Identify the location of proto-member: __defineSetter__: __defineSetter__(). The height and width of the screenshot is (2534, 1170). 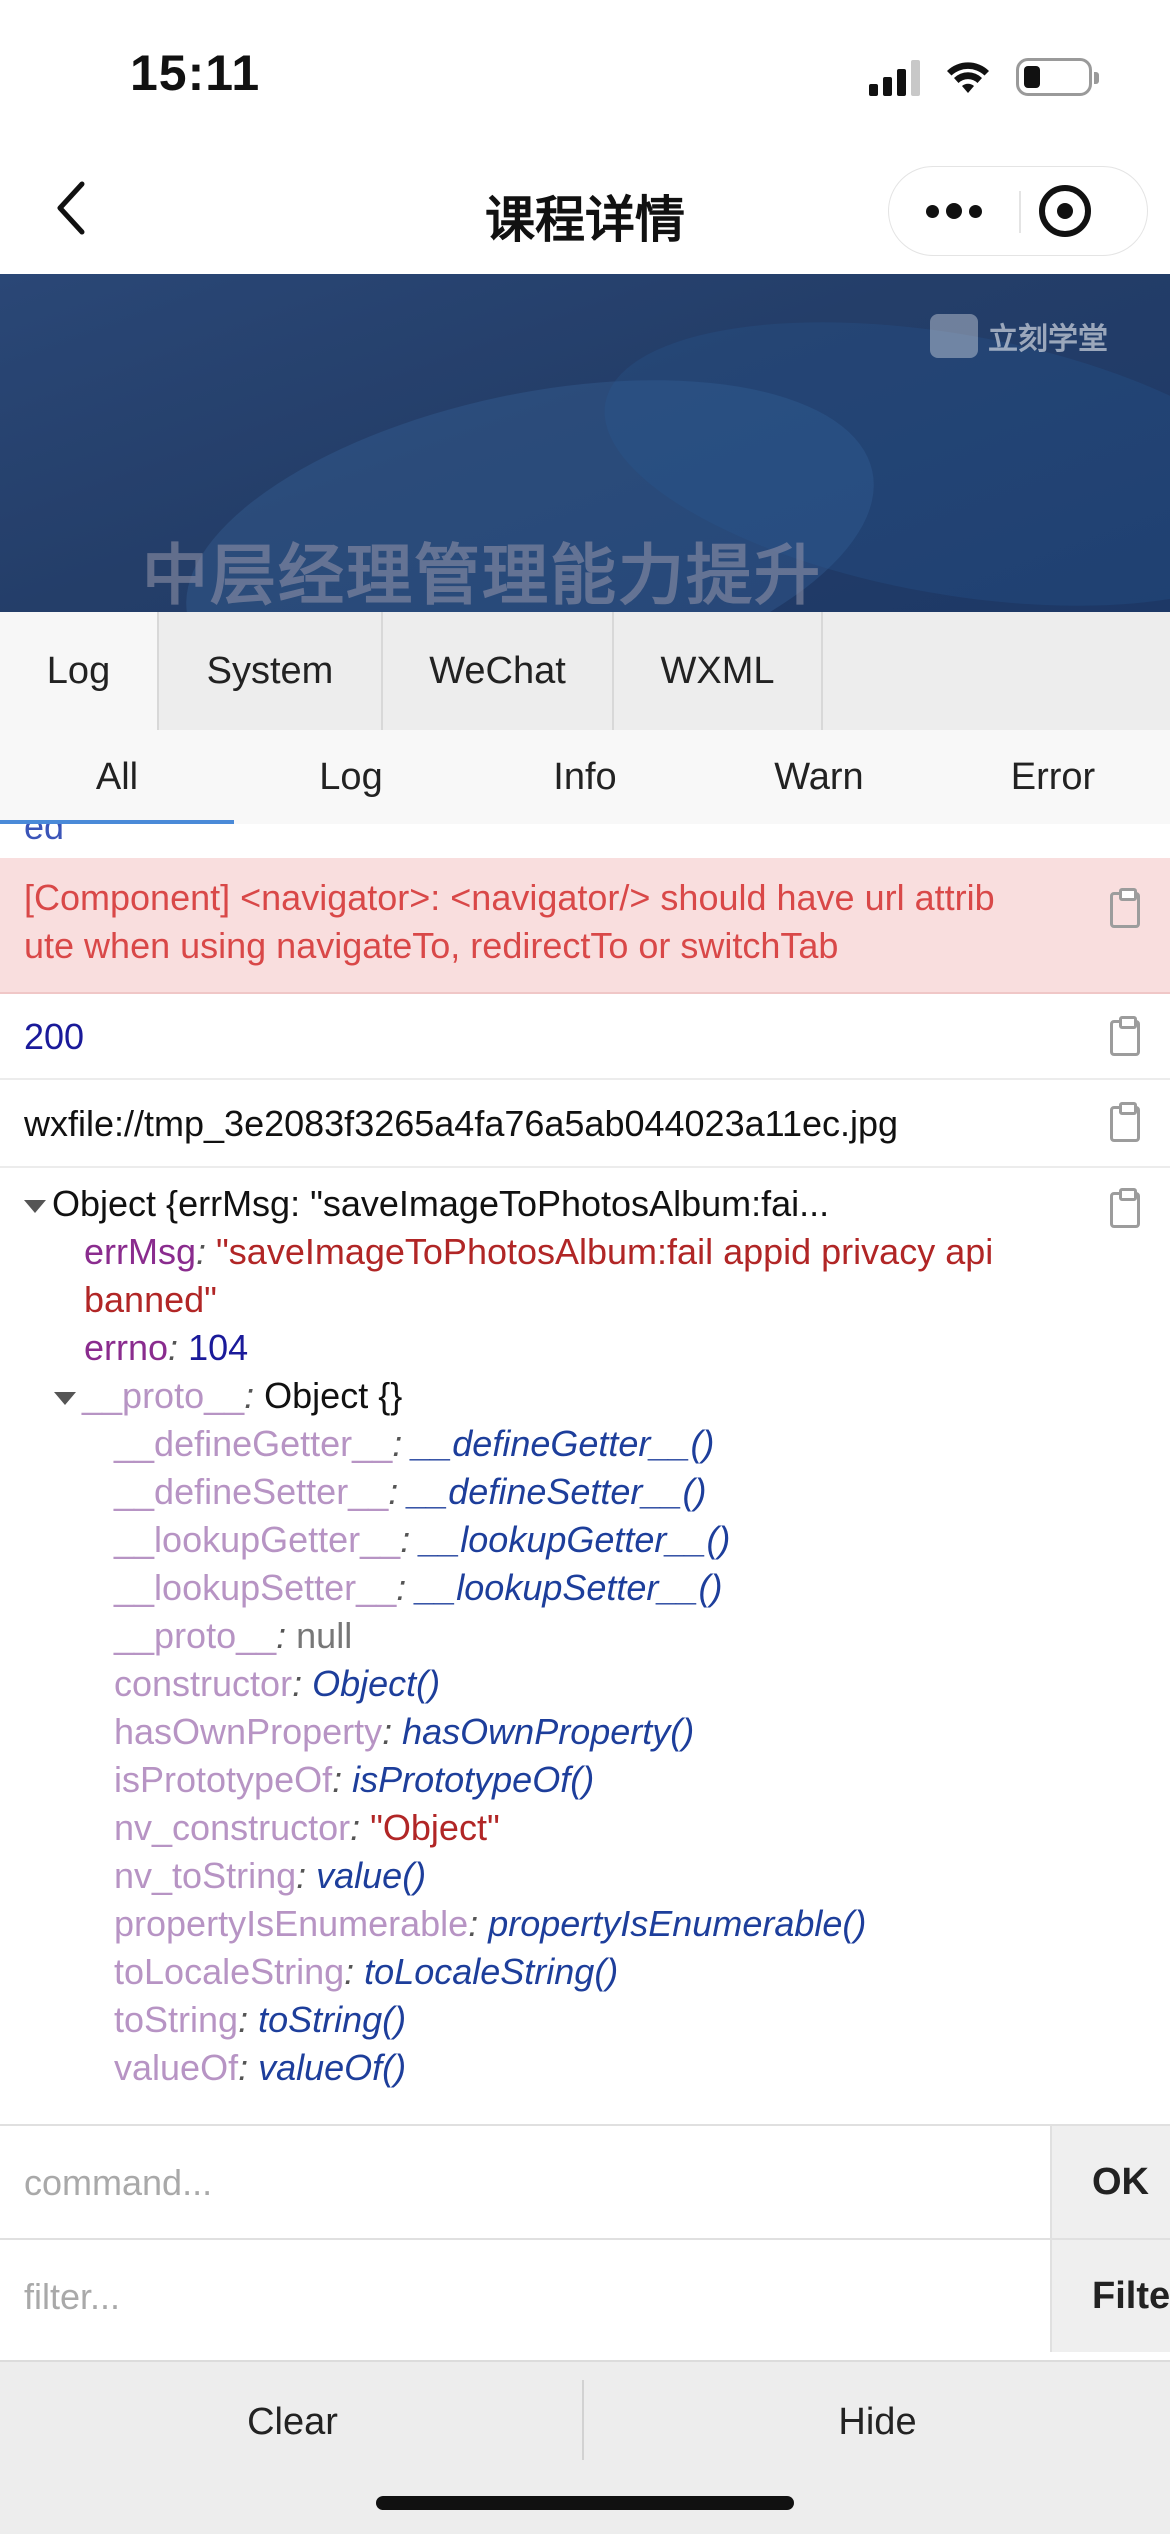
(410, 1491).